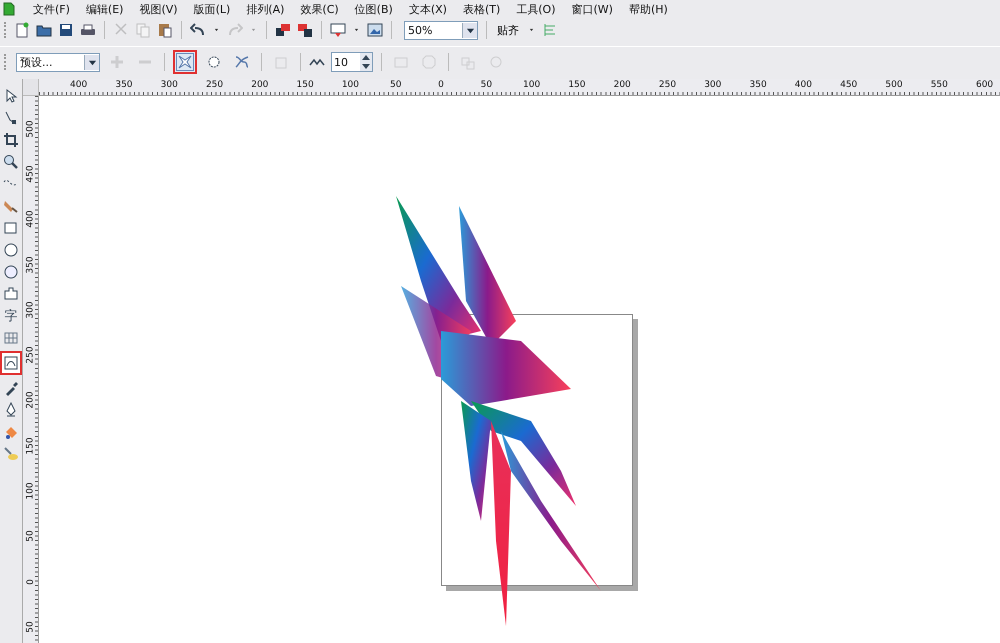  I want to click on spin-arrows-icon, so click(366, 62).